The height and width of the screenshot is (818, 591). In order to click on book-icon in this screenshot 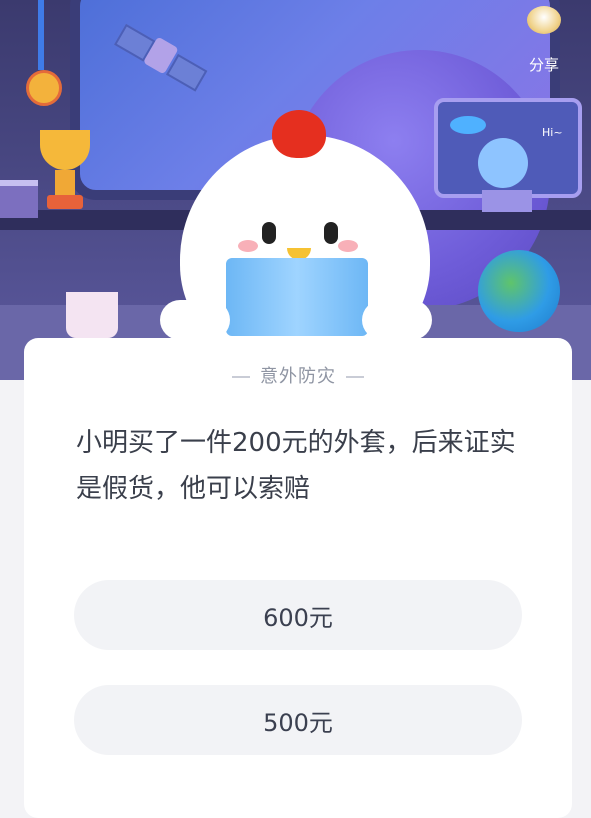, I will do `click(297, 297)`.